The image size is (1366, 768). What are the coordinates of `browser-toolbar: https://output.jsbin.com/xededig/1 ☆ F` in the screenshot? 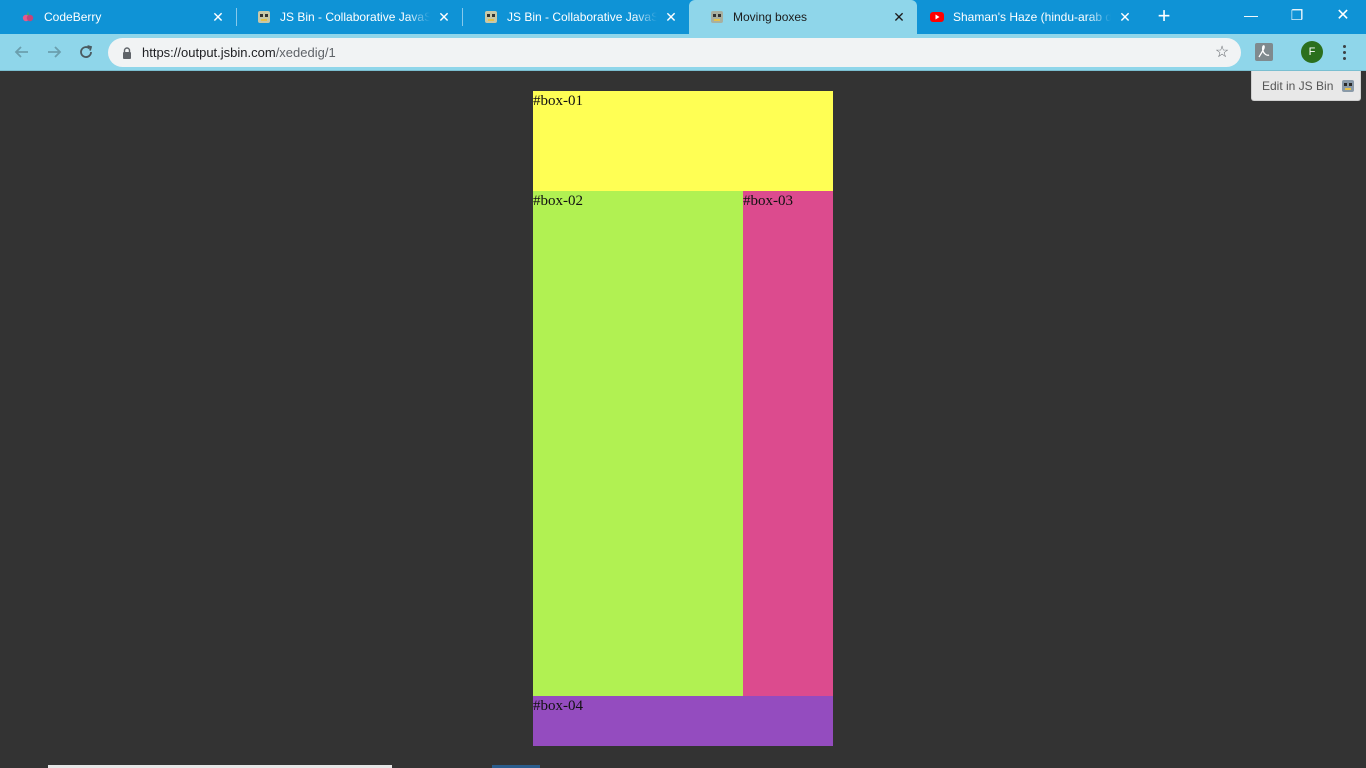 It's located at (683, 52).